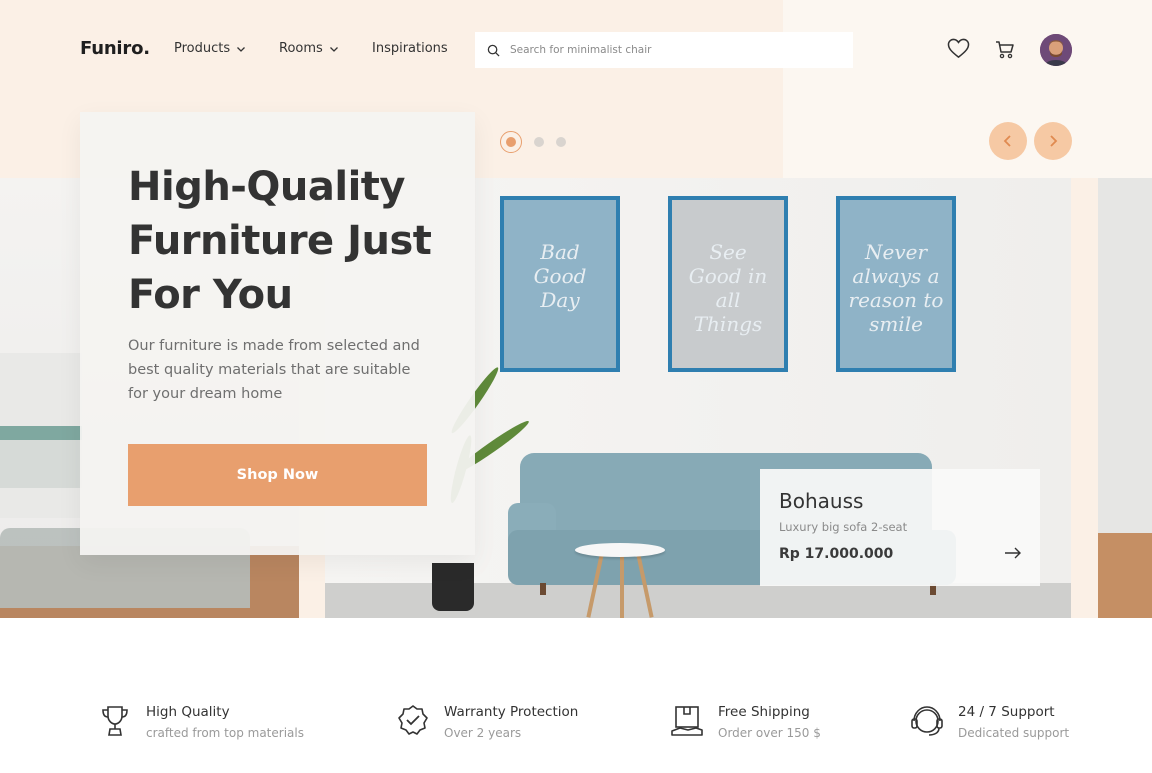 The height and width of the screenshot is (773, 1152). What do you see at coordinates (1014, 733) in the screenshot?
I see `feature-subtitle: Dedicated support` at bounding box center [1014, 733].